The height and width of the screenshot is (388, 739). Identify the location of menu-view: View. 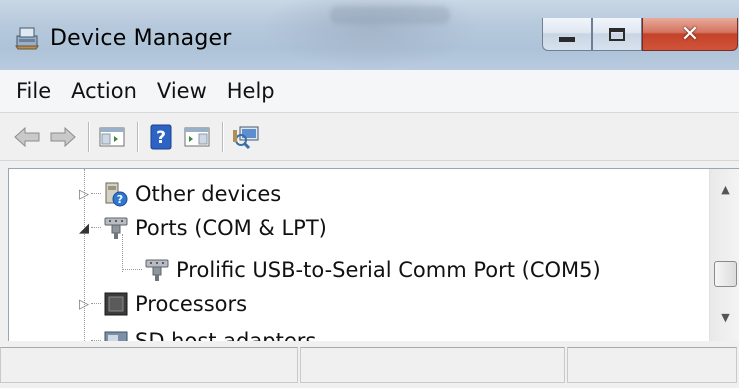
(182, 91).